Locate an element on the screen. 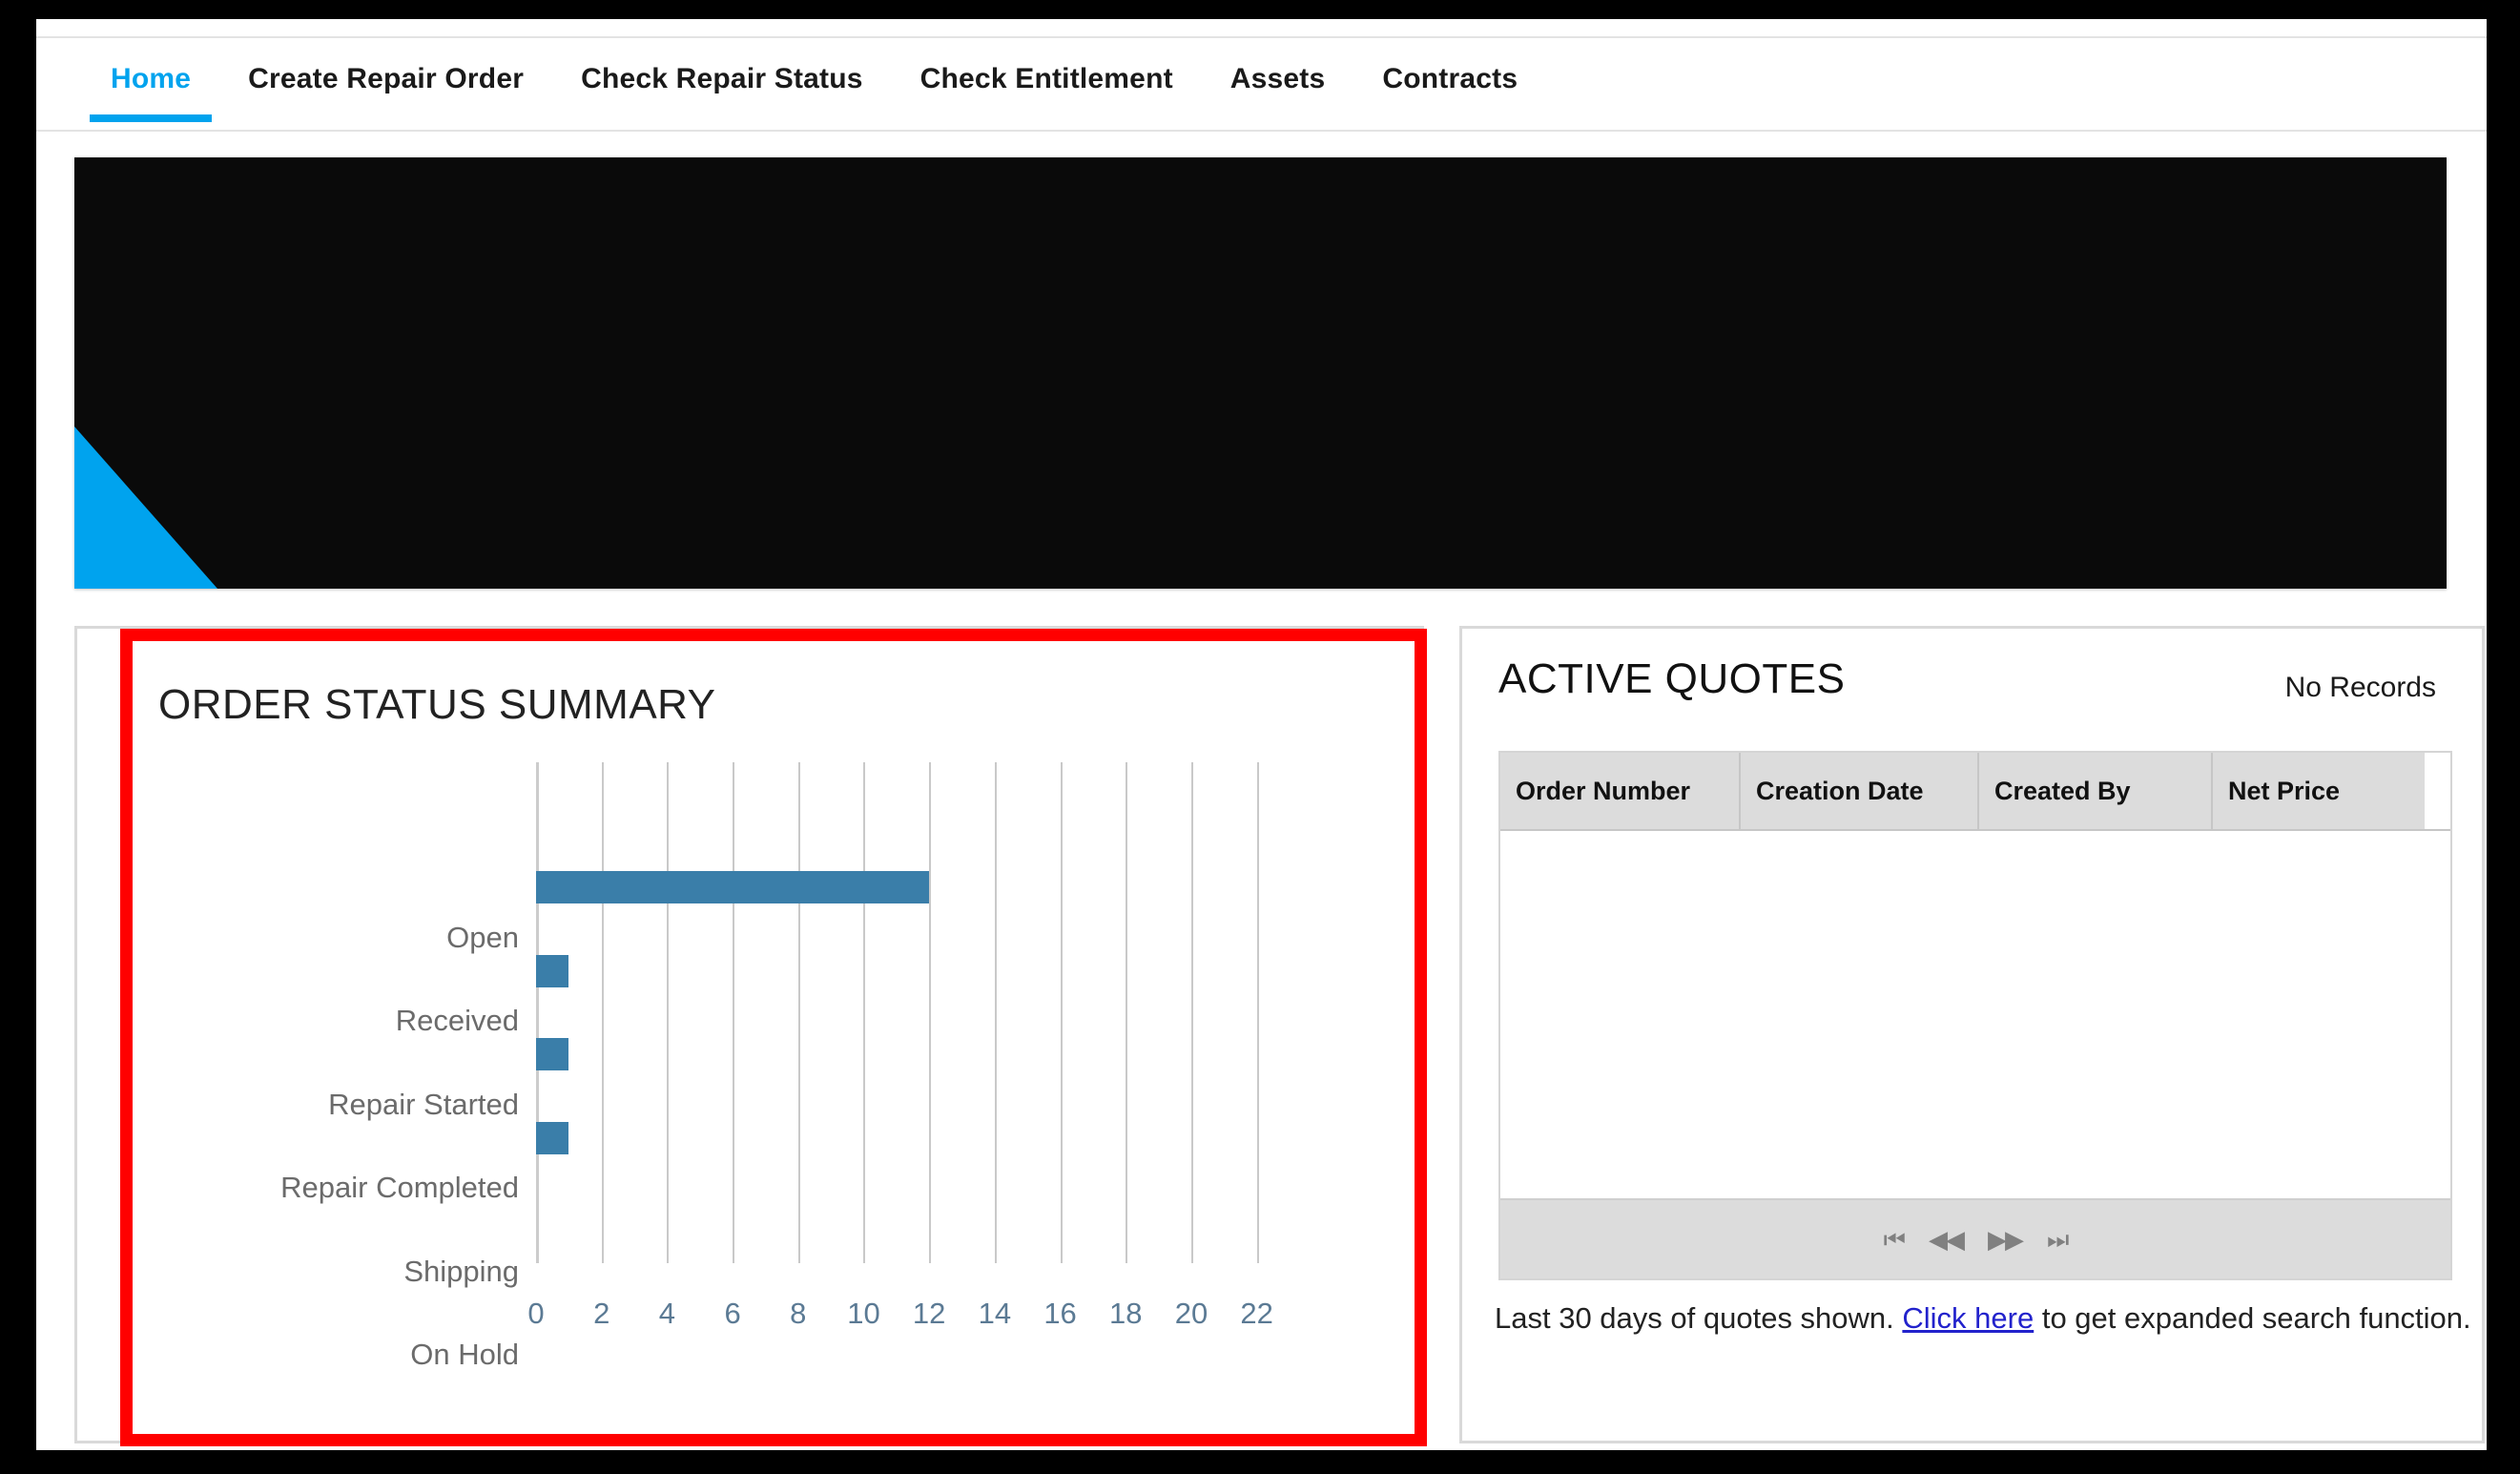 The image size is (2520, 1474). pager-last-page-icon: ⏭ is located at coordinates (2058, 1239).